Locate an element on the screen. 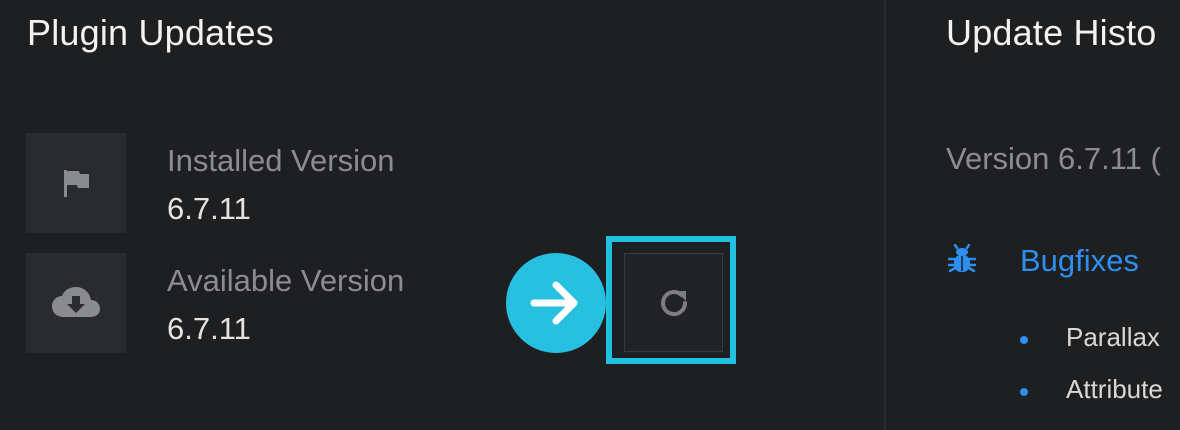 The image size is (1180, 430). arrow-right-icon is located at coordinates (556, 303).